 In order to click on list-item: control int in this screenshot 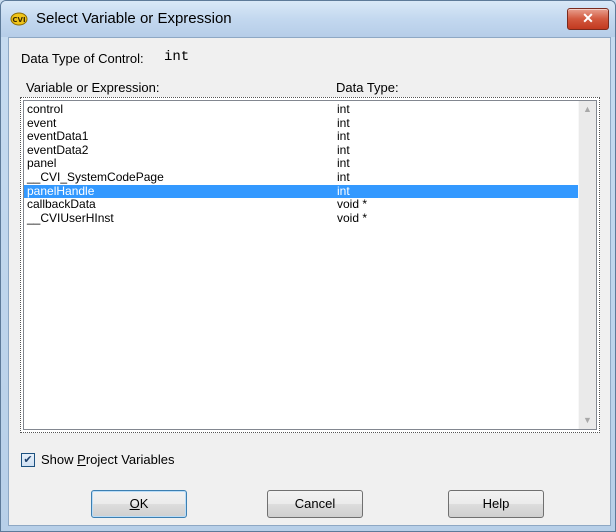, I will do `click(301, 109)`.